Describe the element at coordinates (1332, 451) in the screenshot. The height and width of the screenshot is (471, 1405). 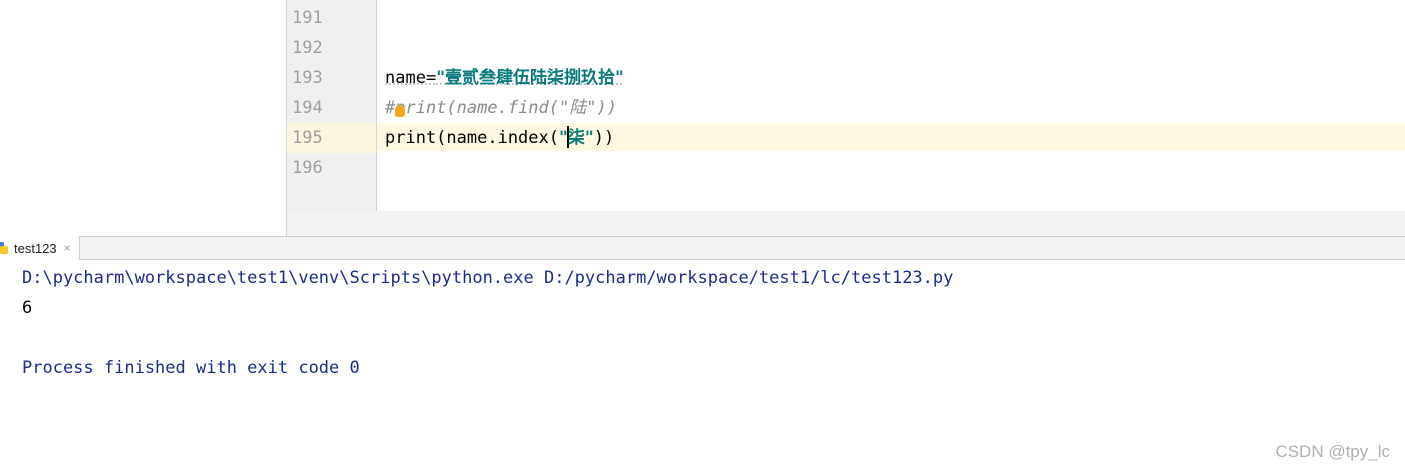
I see `watermark: CSDN @tpy_lc` at that location.